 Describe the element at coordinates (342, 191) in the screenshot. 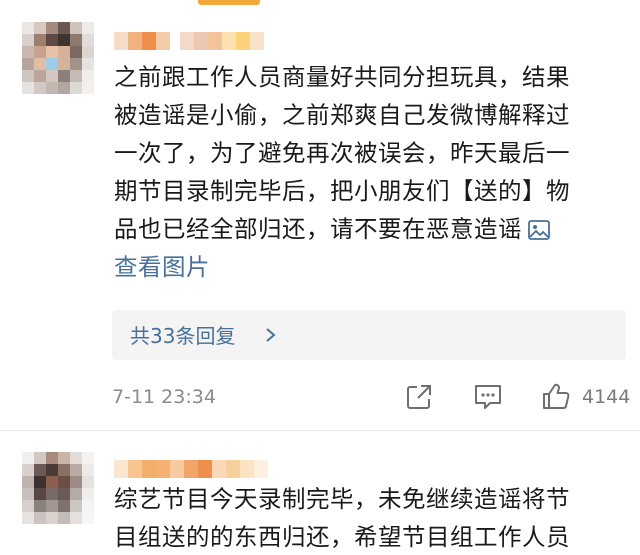

I see `comment-line: 期节目录制完毕后，把小朋友们【送的】物` at that location.